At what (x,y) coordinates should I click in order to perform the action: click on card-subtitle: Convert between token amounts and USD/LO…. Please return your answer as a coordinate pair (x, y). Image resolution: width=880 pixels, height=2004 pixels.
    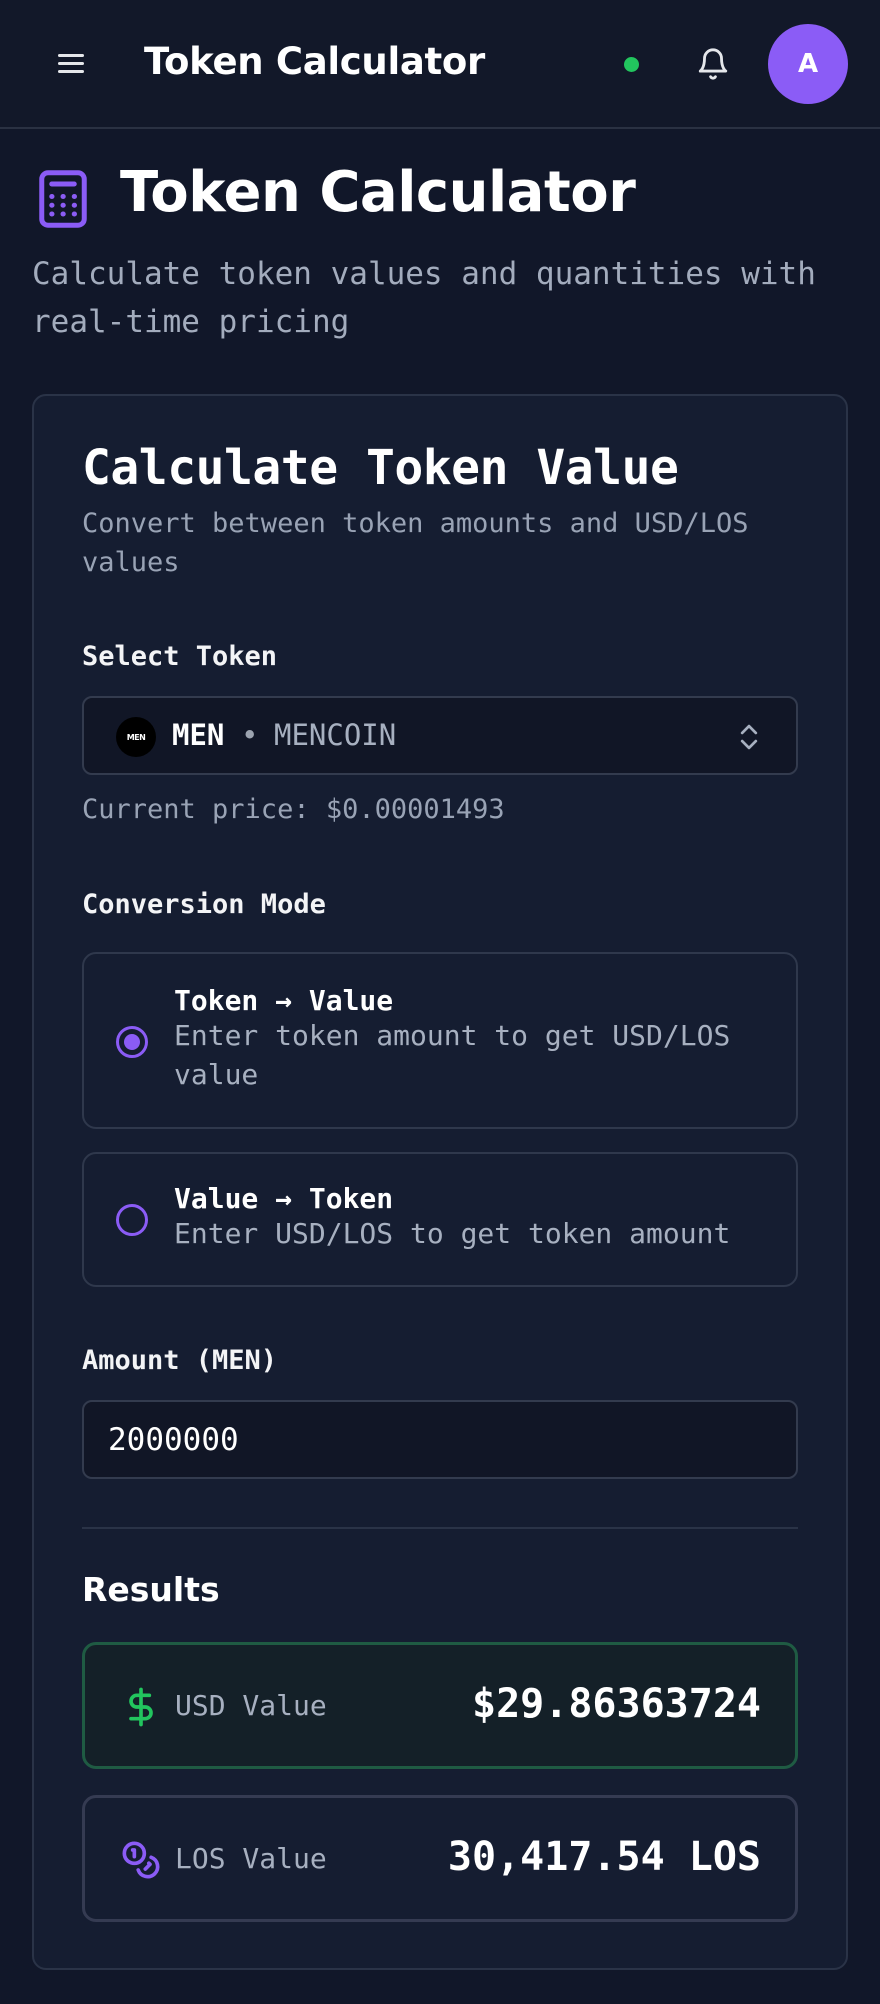
    Looking at the image, I should click on (415, 543).